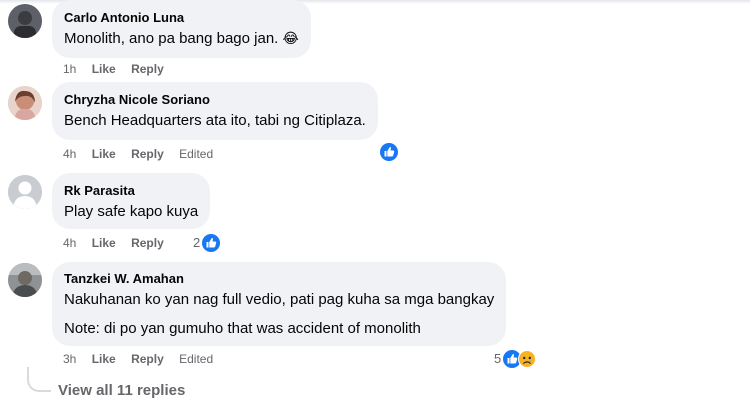 Image resolution: width=750 pixels, height=405 pixels. Describe the element at coordinates (131, 191) in the screenshot. I see `comment-author: Rk Parasita` at that location.